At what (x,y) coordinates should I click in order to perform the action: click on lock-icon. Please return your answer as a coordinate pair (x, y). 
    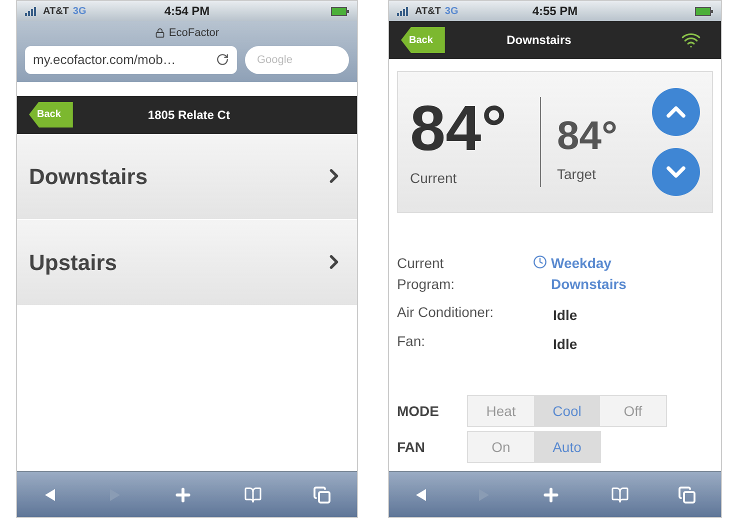
    Looking at the image, I should click on (159, 33).